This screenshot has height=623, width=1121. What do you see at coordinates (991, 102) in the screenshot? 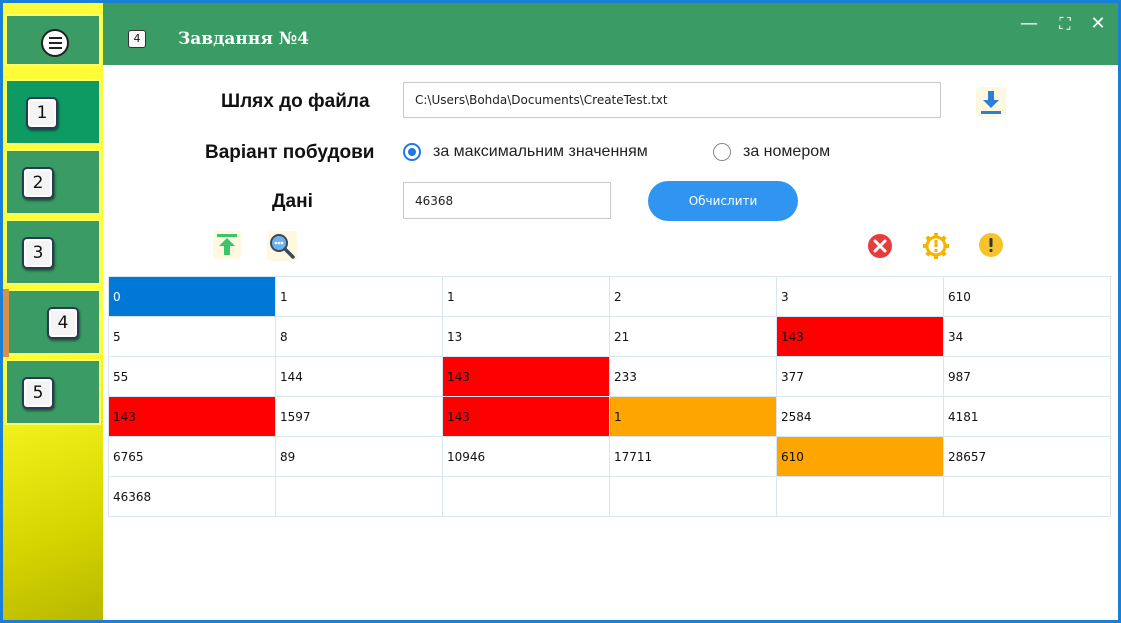
I see `download-icon` at bounding box center [991, 102].